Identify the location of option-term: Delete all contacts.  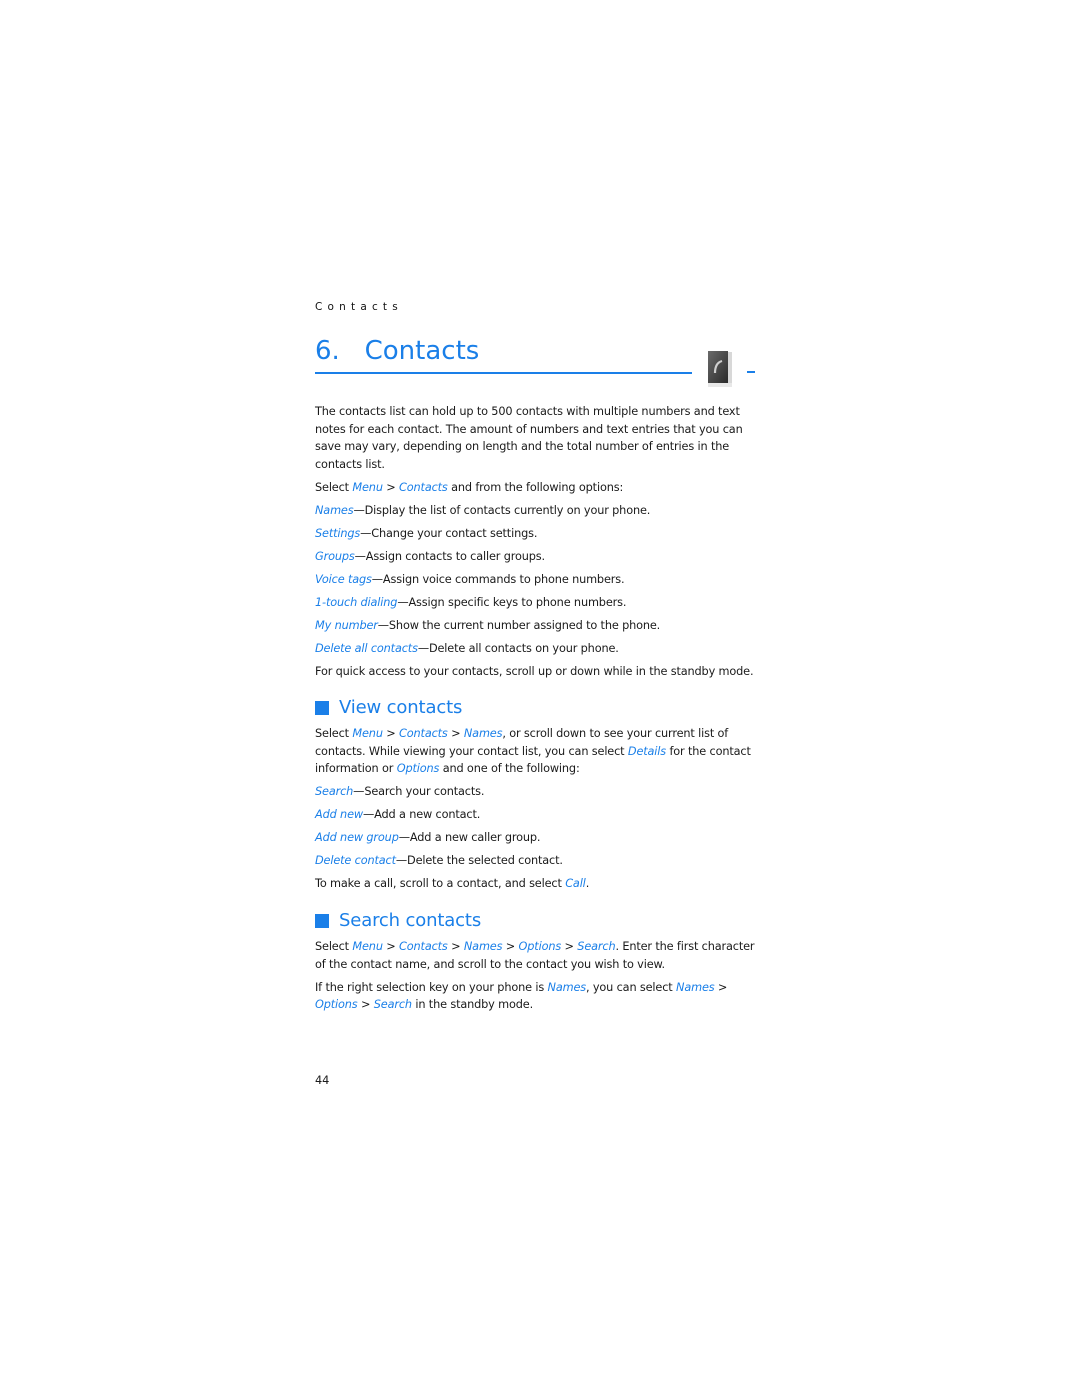
(366, 648).